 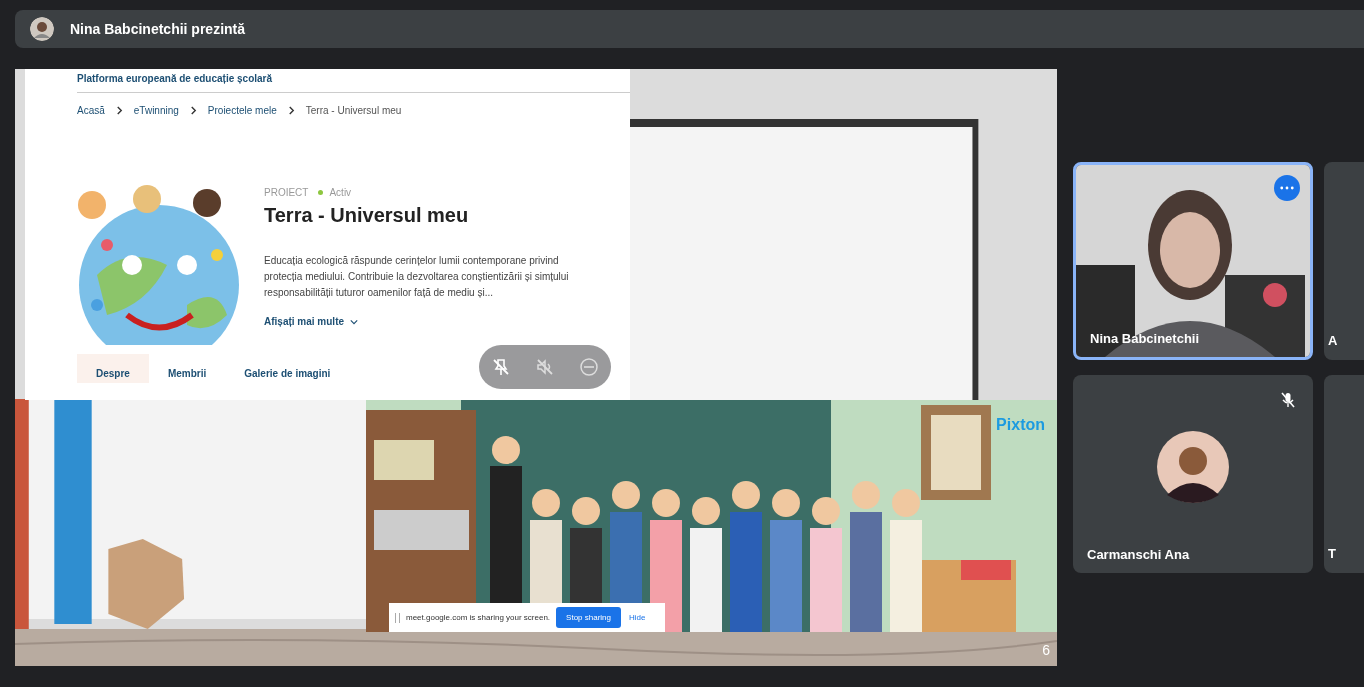 What do you see at coordinates (1344, 474) in the screenshot?
I see `participant-tile: T` at bounding box center [1344, 474].